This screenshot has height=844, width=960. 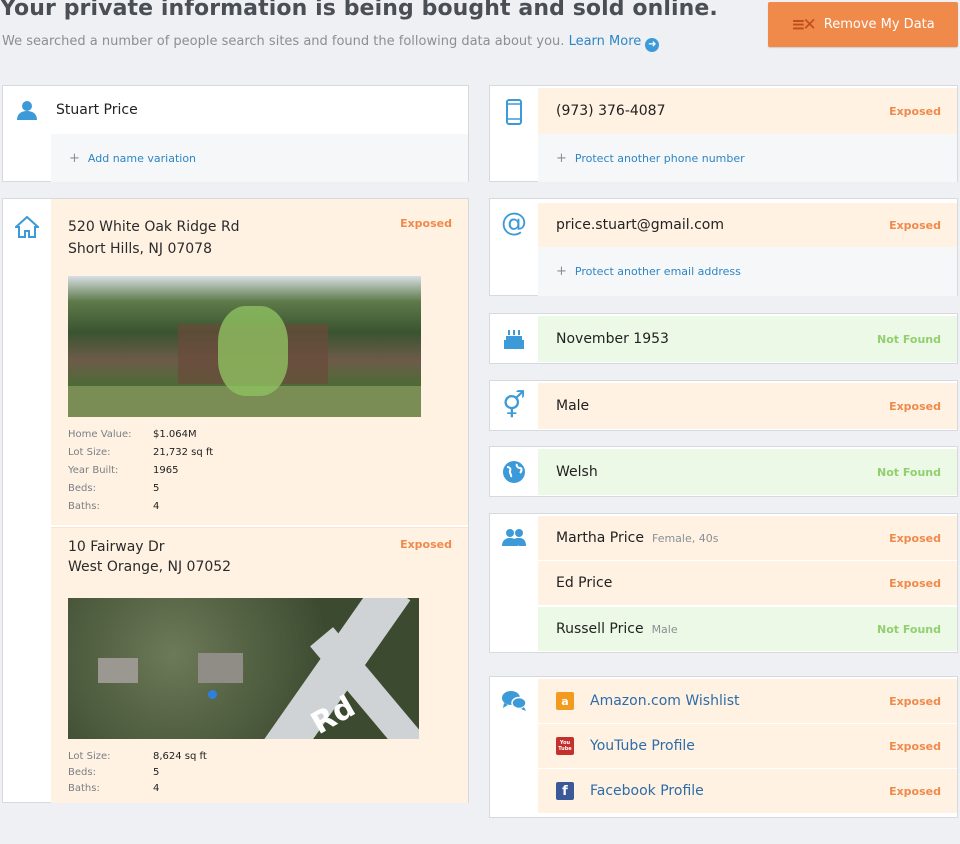 What do you see at coordinates (514, 339) in the screenshot?
I see `birthday-cake-icon` at bounding box center [514, 339].